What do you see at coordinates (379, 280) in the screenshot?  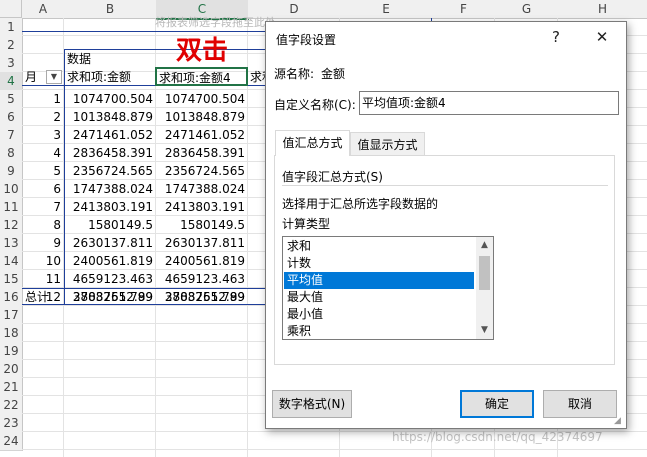 I see `calc-type-item: 平均值` at bounding box center [379, 280].